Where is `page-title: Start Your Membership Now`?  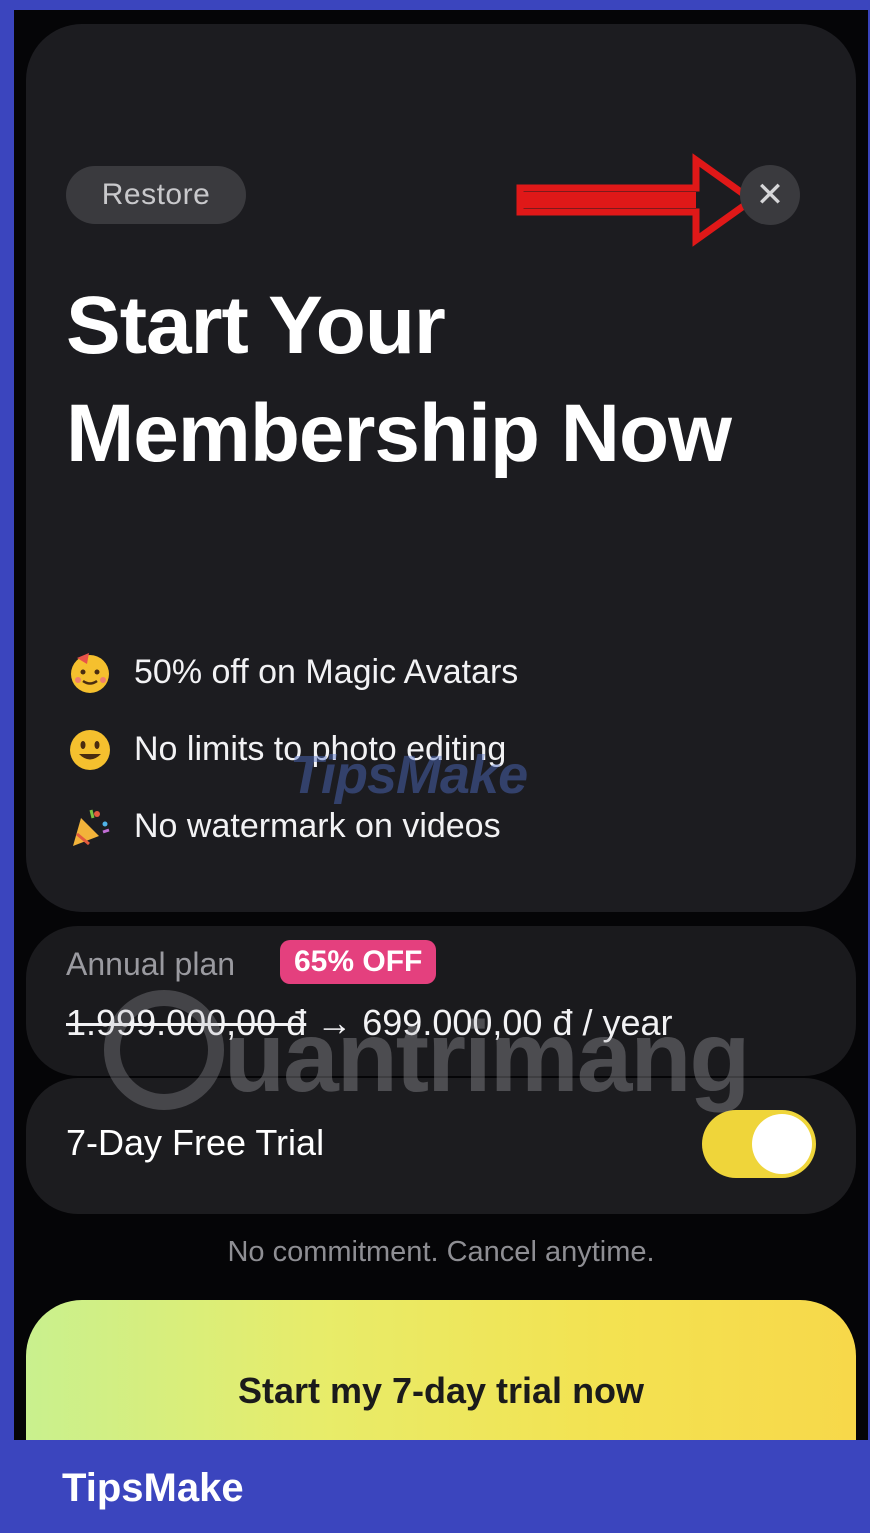
page-title: Start Your Membership Now is located at coordinates (399, 379).